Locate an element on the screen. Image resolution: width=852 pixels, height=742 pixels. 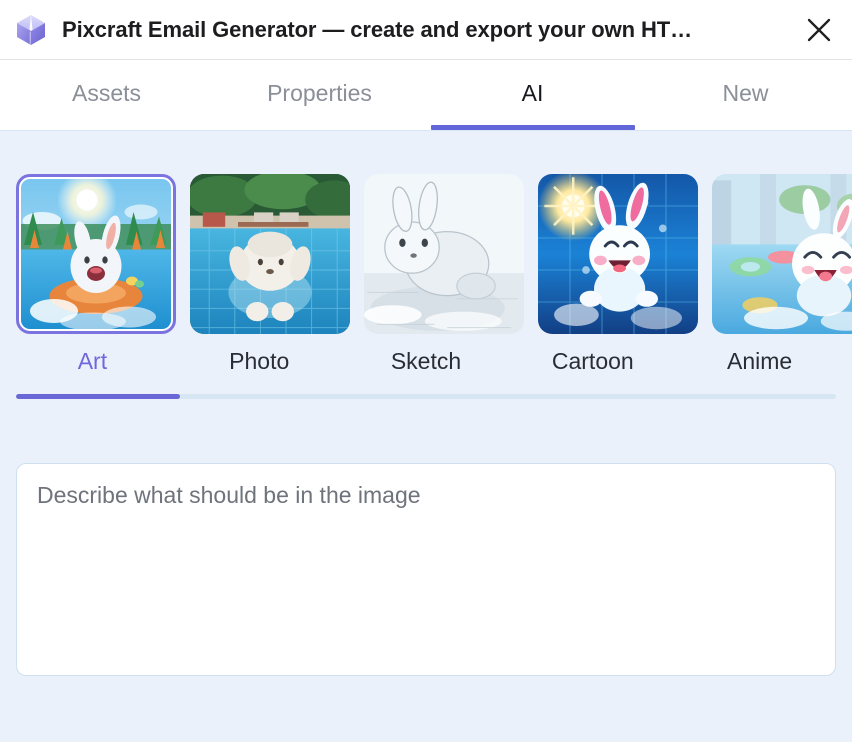
style-thumb-frame-cartoon is located at coordinates (618, 254).